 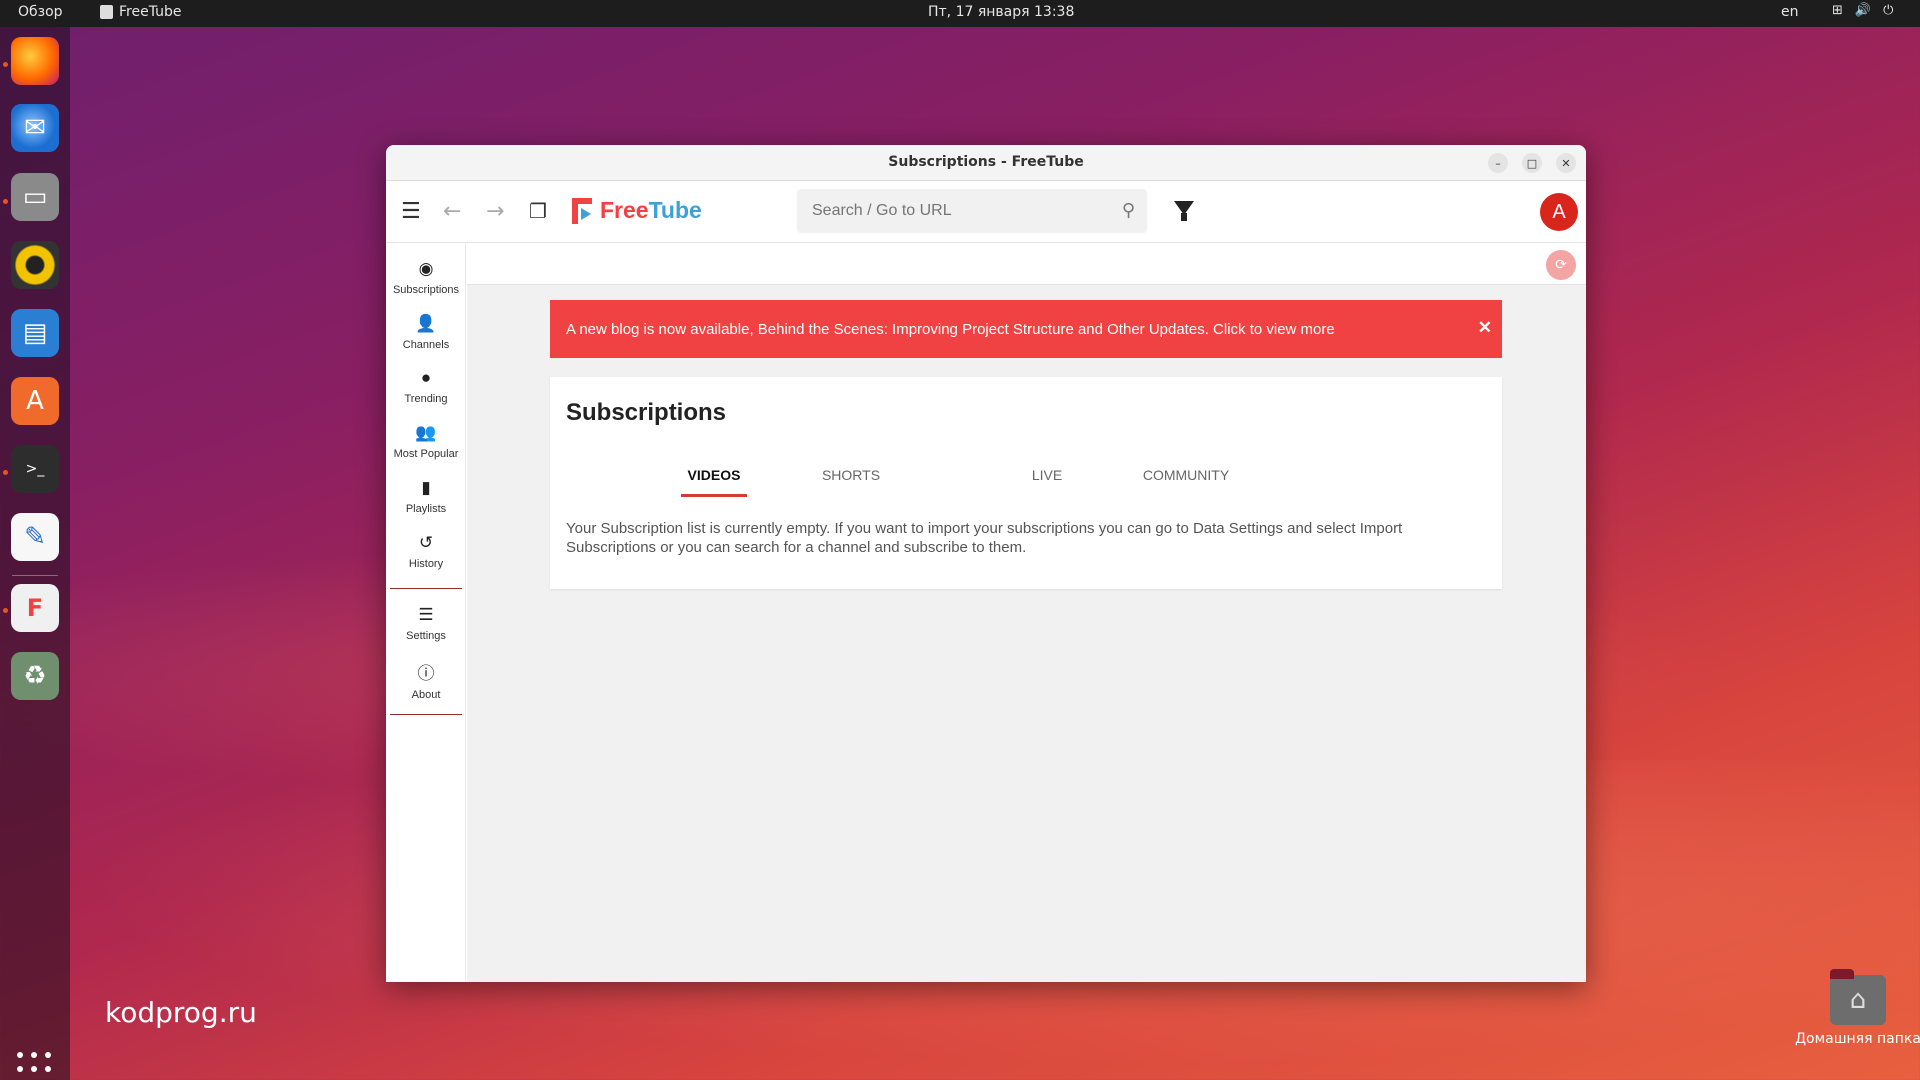 What do you see at coordinates (35, 537) in the screenshot?
I see `text-editor-icon: ✎` at bounding box center [35, 537].